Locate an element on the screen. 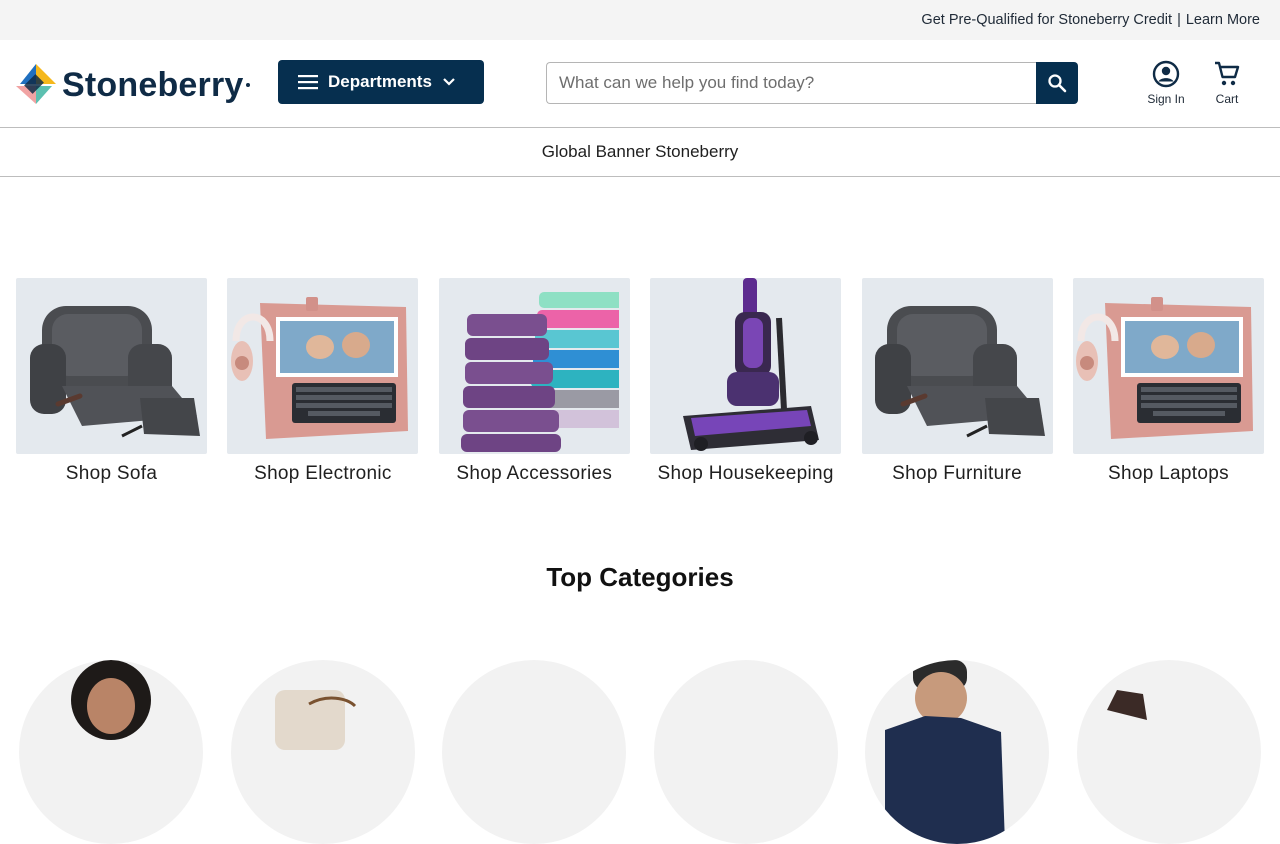  sign-in-button: Sign In is located at coordinates (1166, 83).